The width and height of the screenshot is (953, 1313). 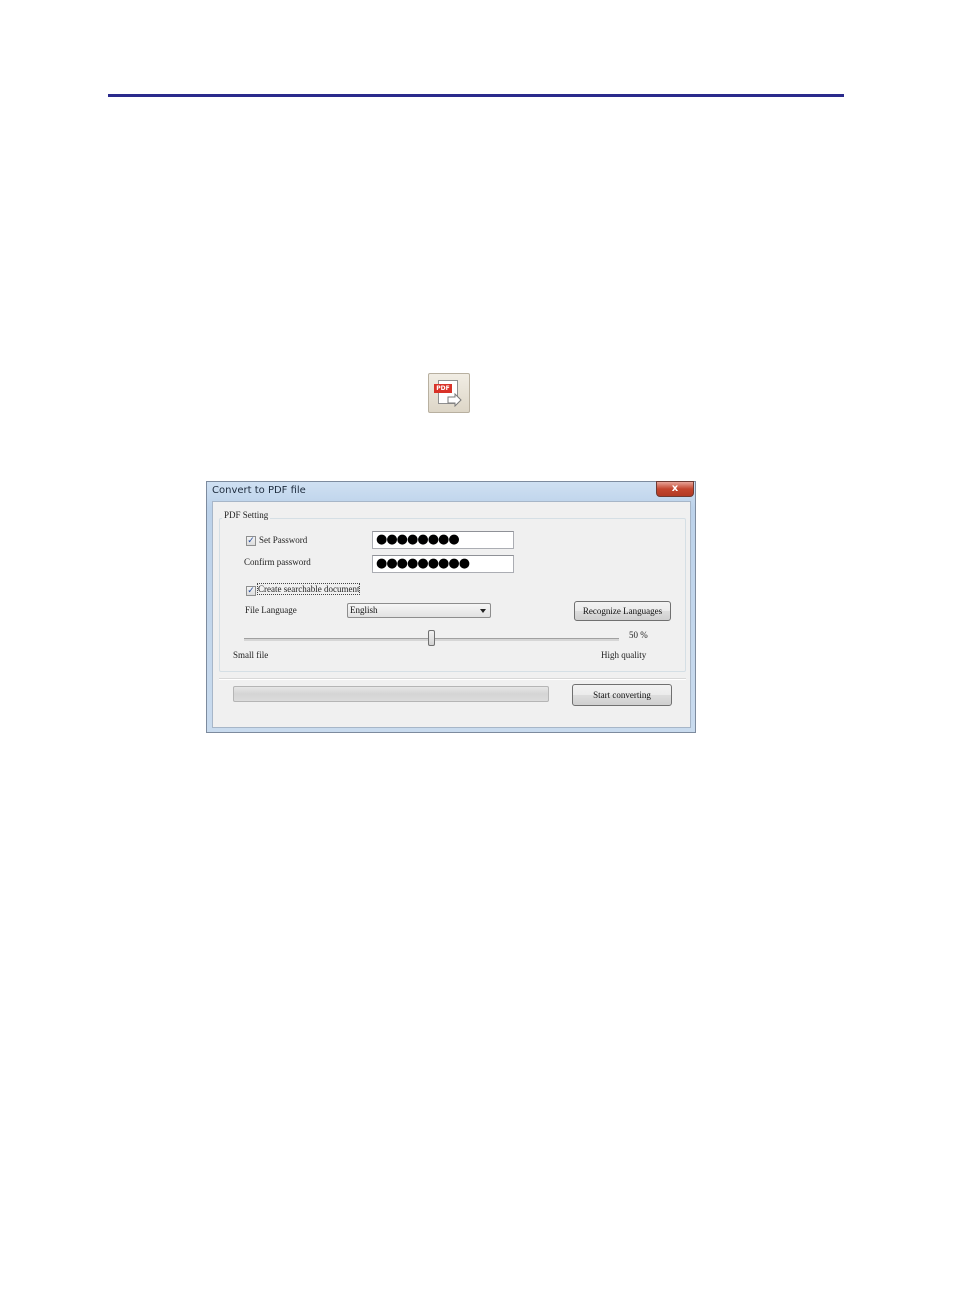 I want to click on set-password-checkbox: ✓, so click(x=251, y=541).